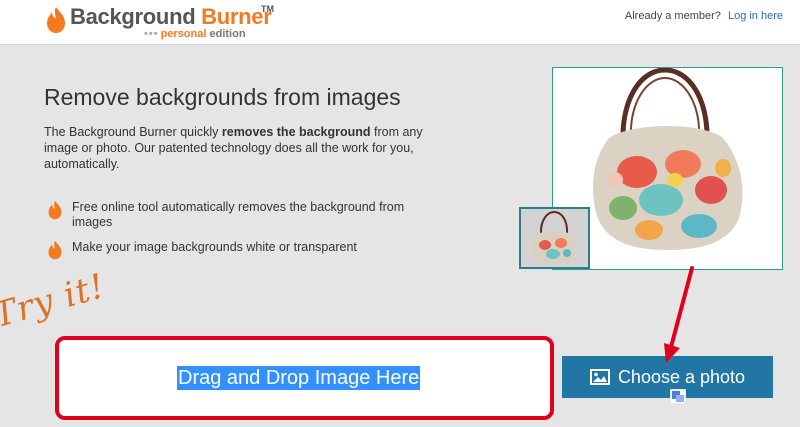  I want to click on example-original-thumbnail, so click(554, 238).